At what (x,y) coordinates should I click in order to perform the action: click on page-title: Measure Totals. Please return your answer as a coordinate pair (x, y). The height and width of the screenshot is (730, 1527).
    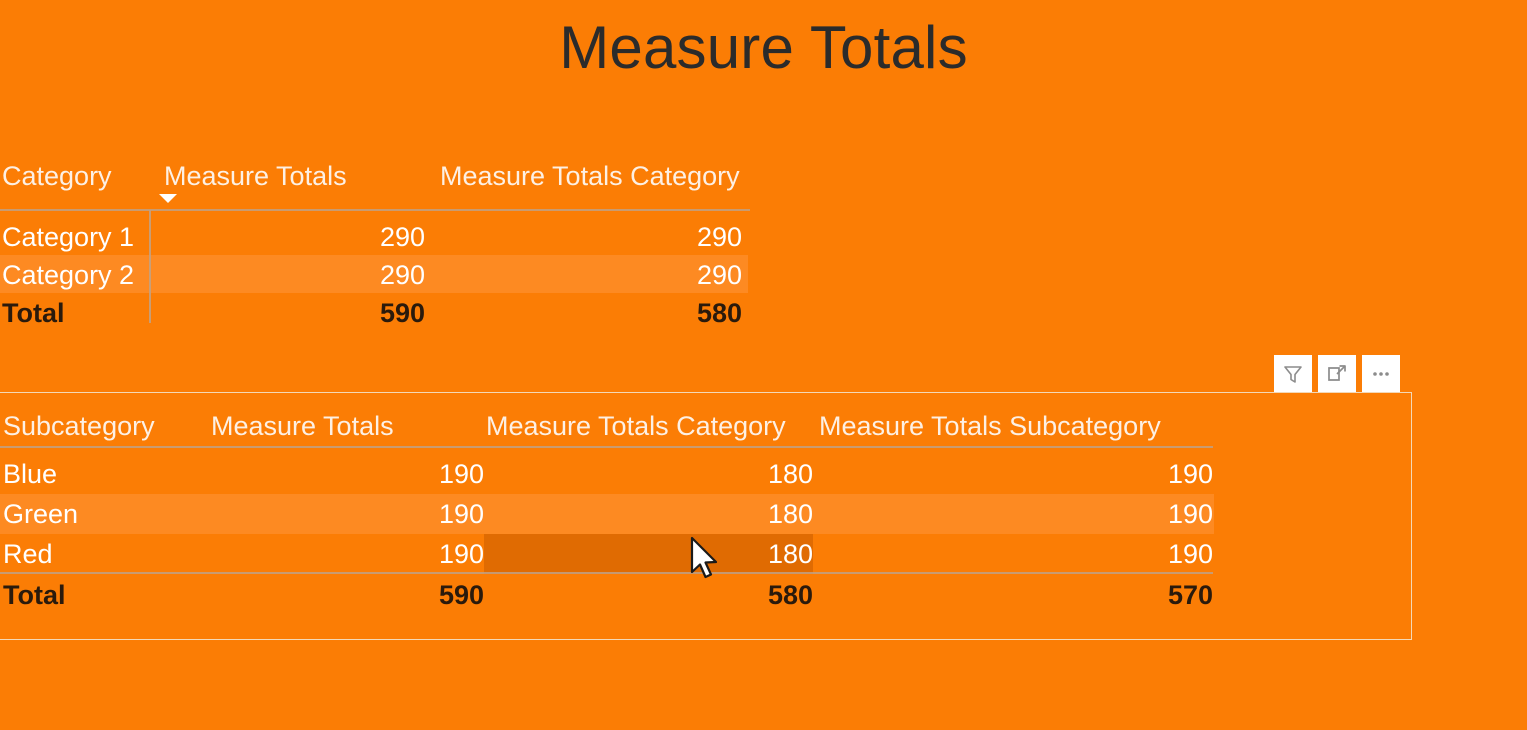
    Looking at the image, I should click on (763, 47).